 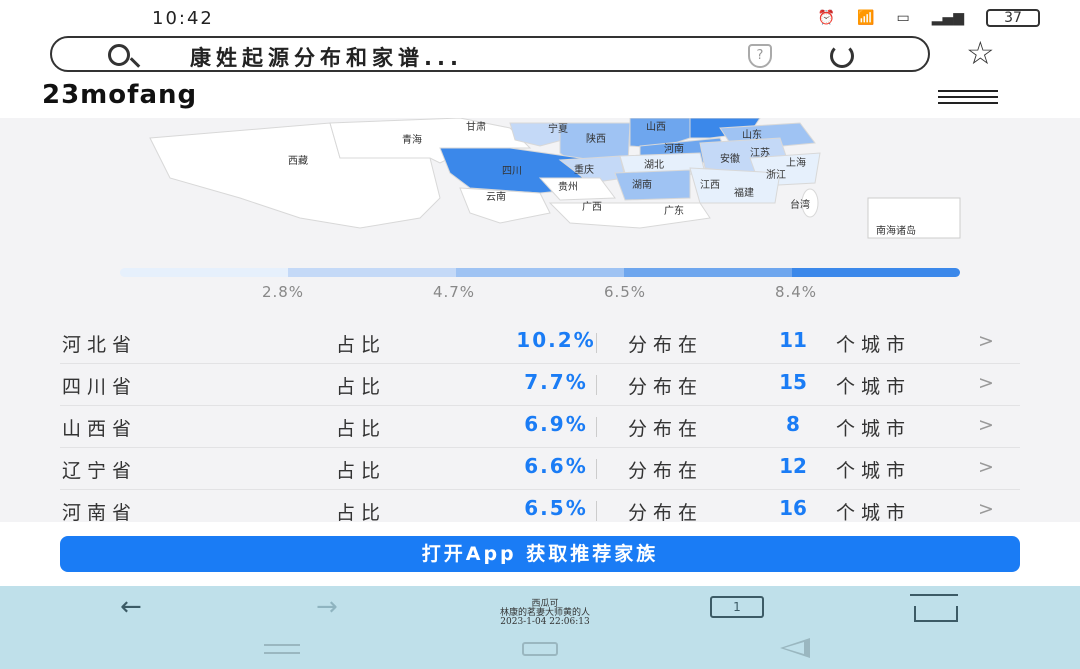 What do you see at coordinates (100, 345) in the screenshot?
I see `province-name: 河北省` at bounding box center [100, 345].